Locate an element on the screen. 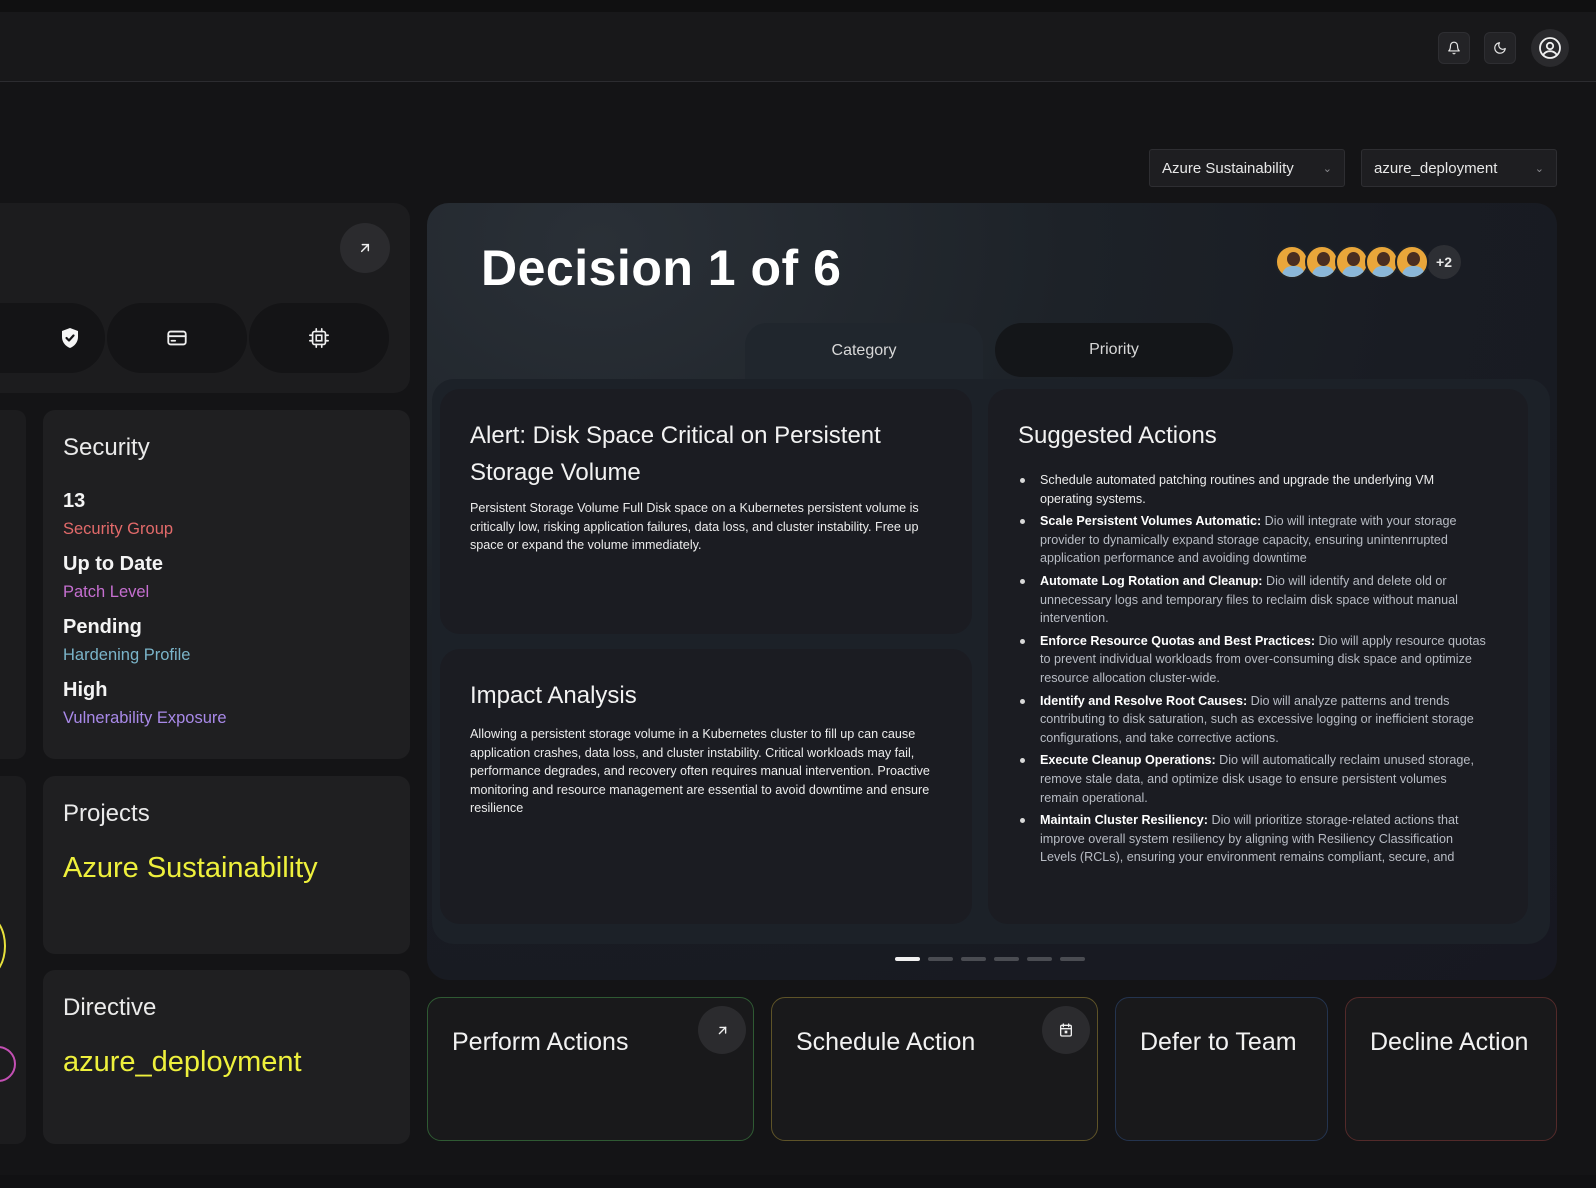 The width and height of the screenshot is (1596, 1188). directive-card: Directive azure_deployment is located at coordinates (226, 1057).